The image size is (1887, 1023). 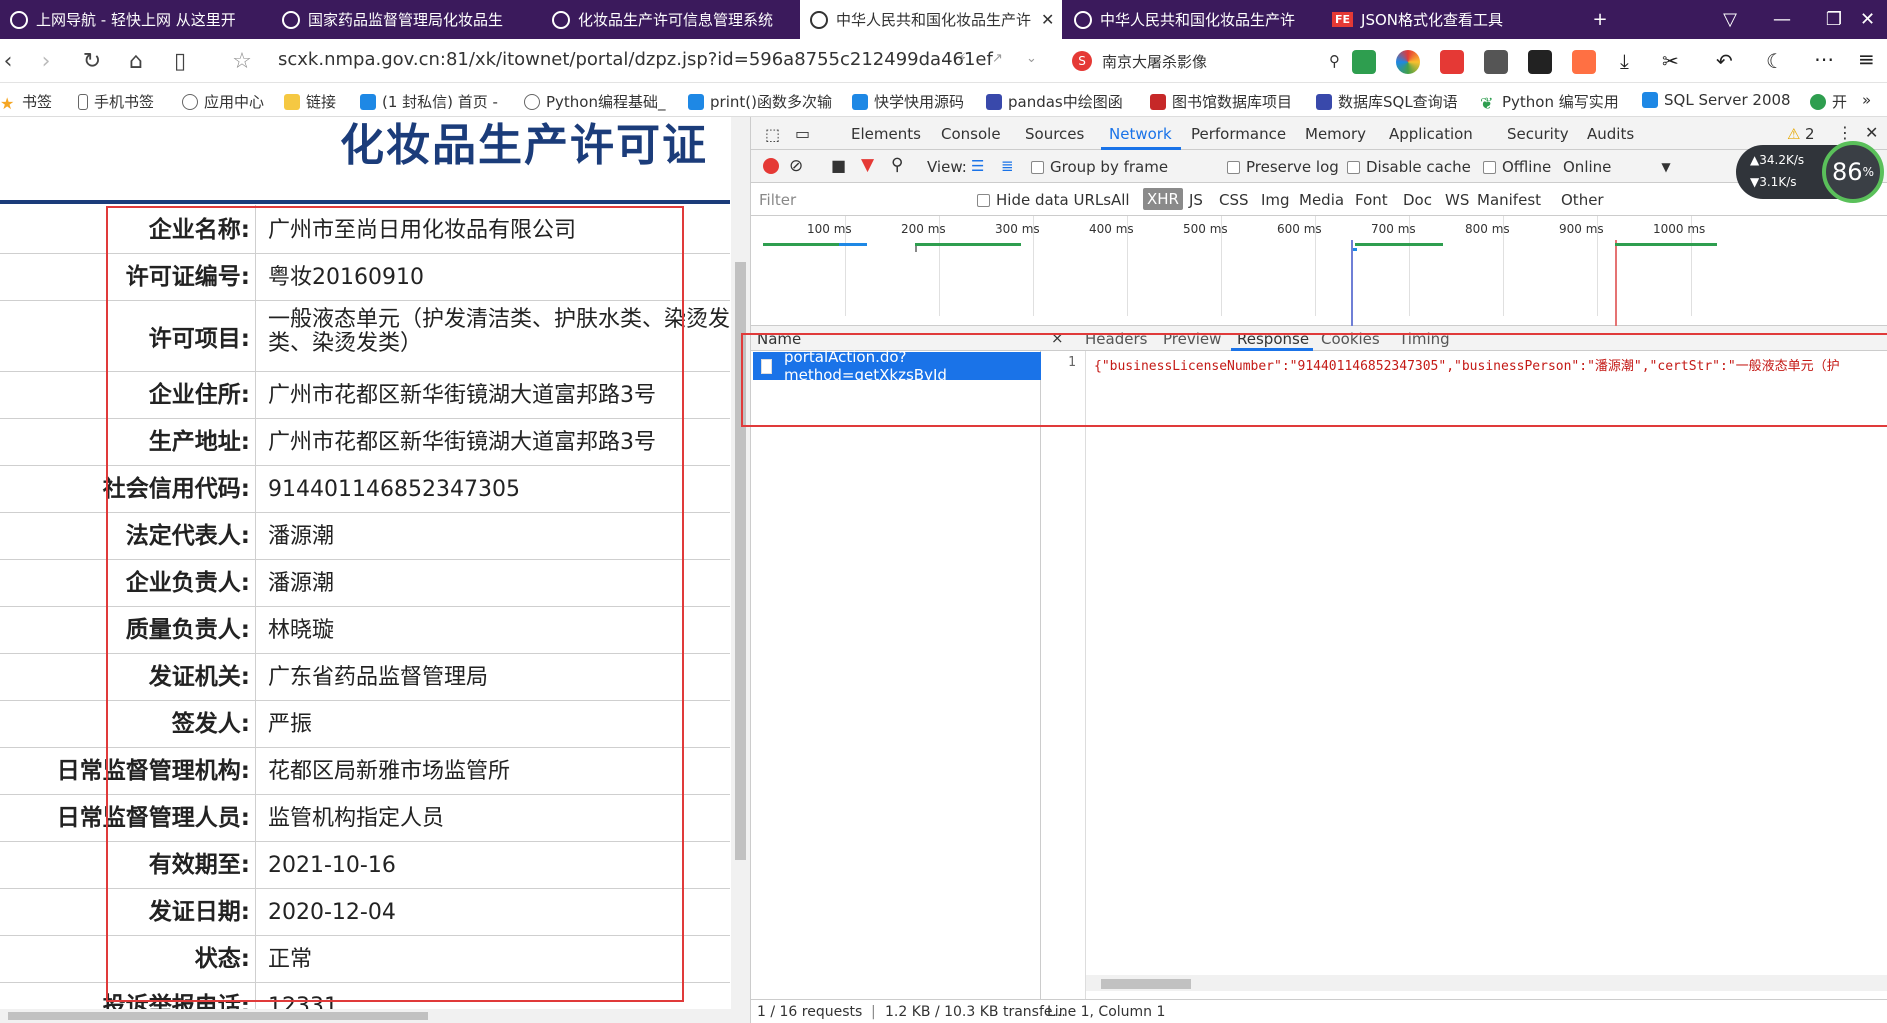 What do you see at coordinates (1321, 200) in the screenshot?
I see `filter-media: Media` at bounding box center [1321, 200].